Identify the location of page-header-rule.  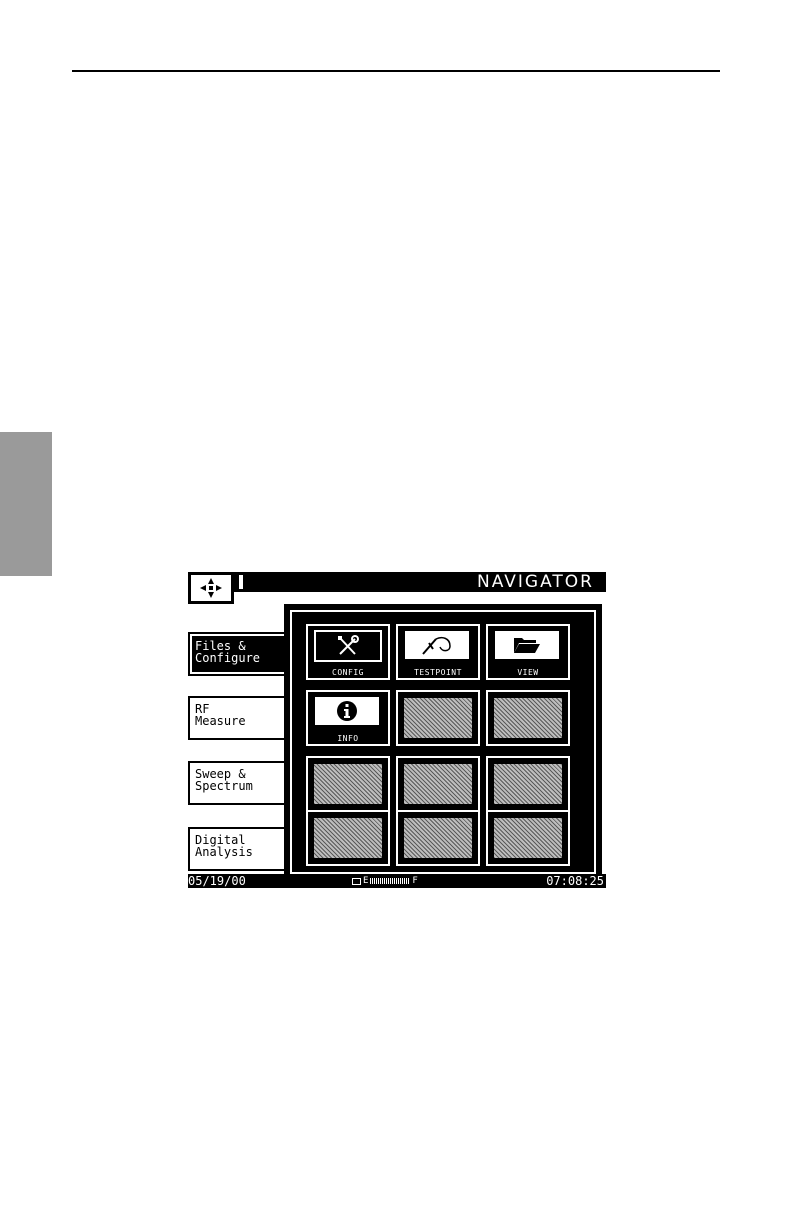
(396, 71).